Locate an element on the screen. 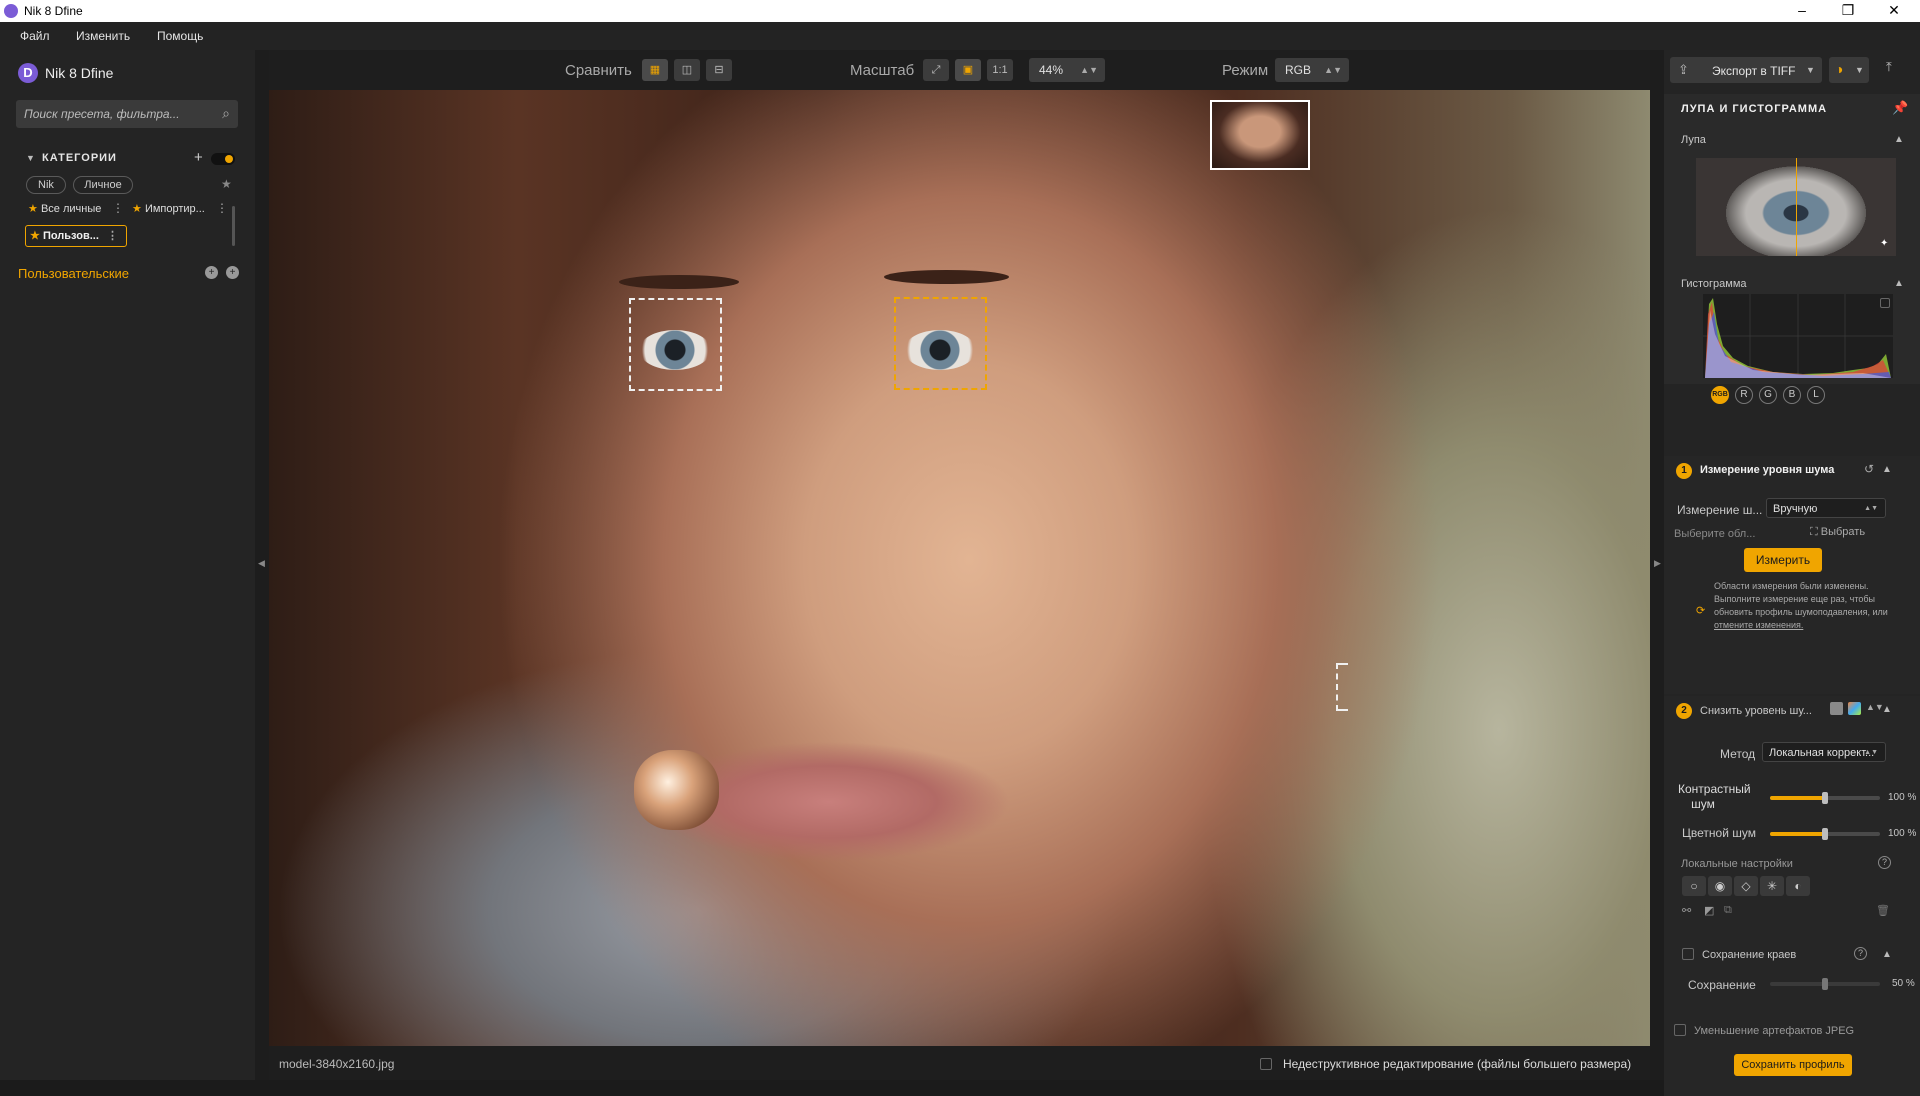 The width and height of the screenshot is (1920, 1096). histogram-g-button: G is located at coordinates (1768, 395).